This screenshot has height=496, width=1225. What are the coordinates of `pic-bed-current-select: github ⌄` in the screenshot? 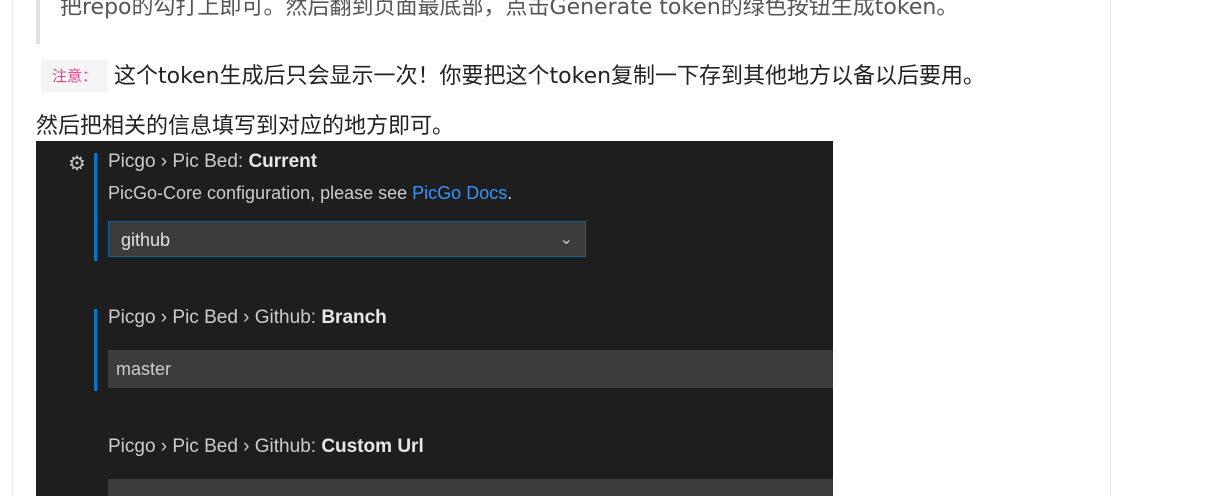 It's located at (347, 239).